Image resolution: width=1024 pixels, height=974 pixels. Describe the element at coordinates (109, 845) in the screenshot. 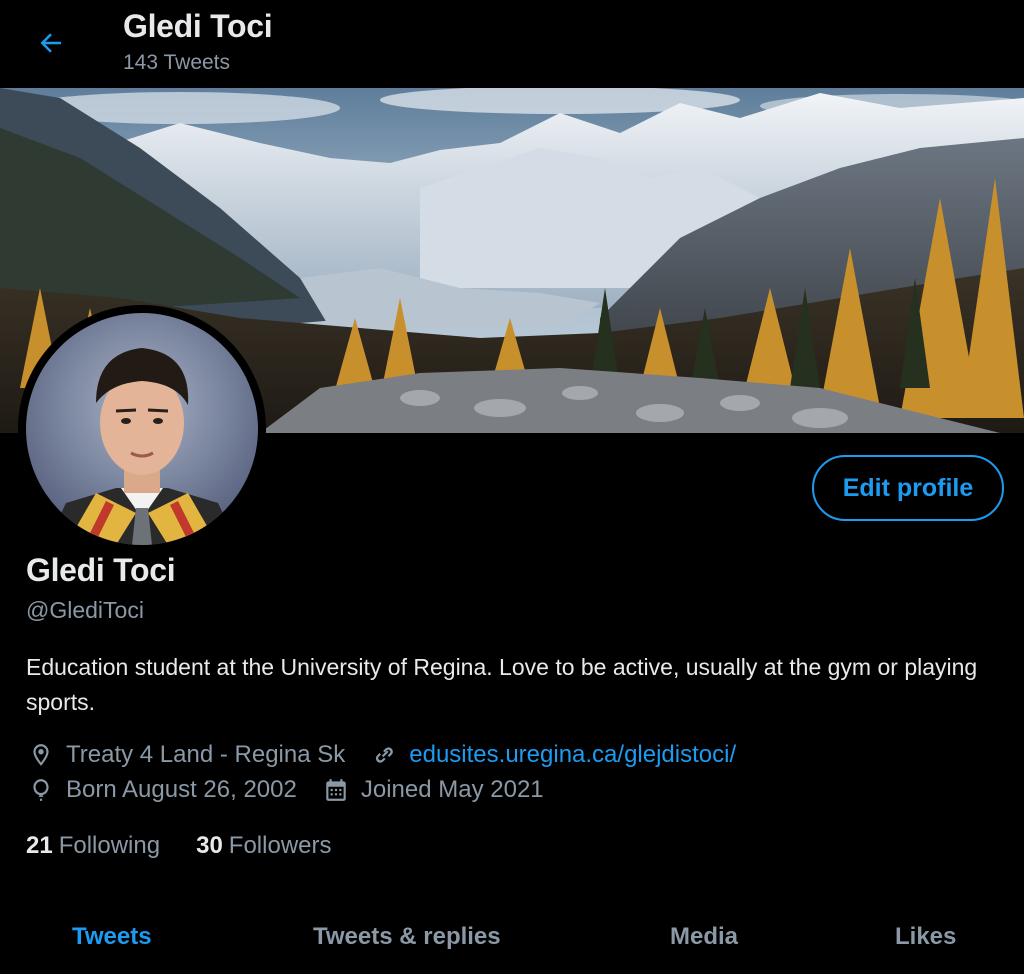

I see `following-label: Following` at that location.